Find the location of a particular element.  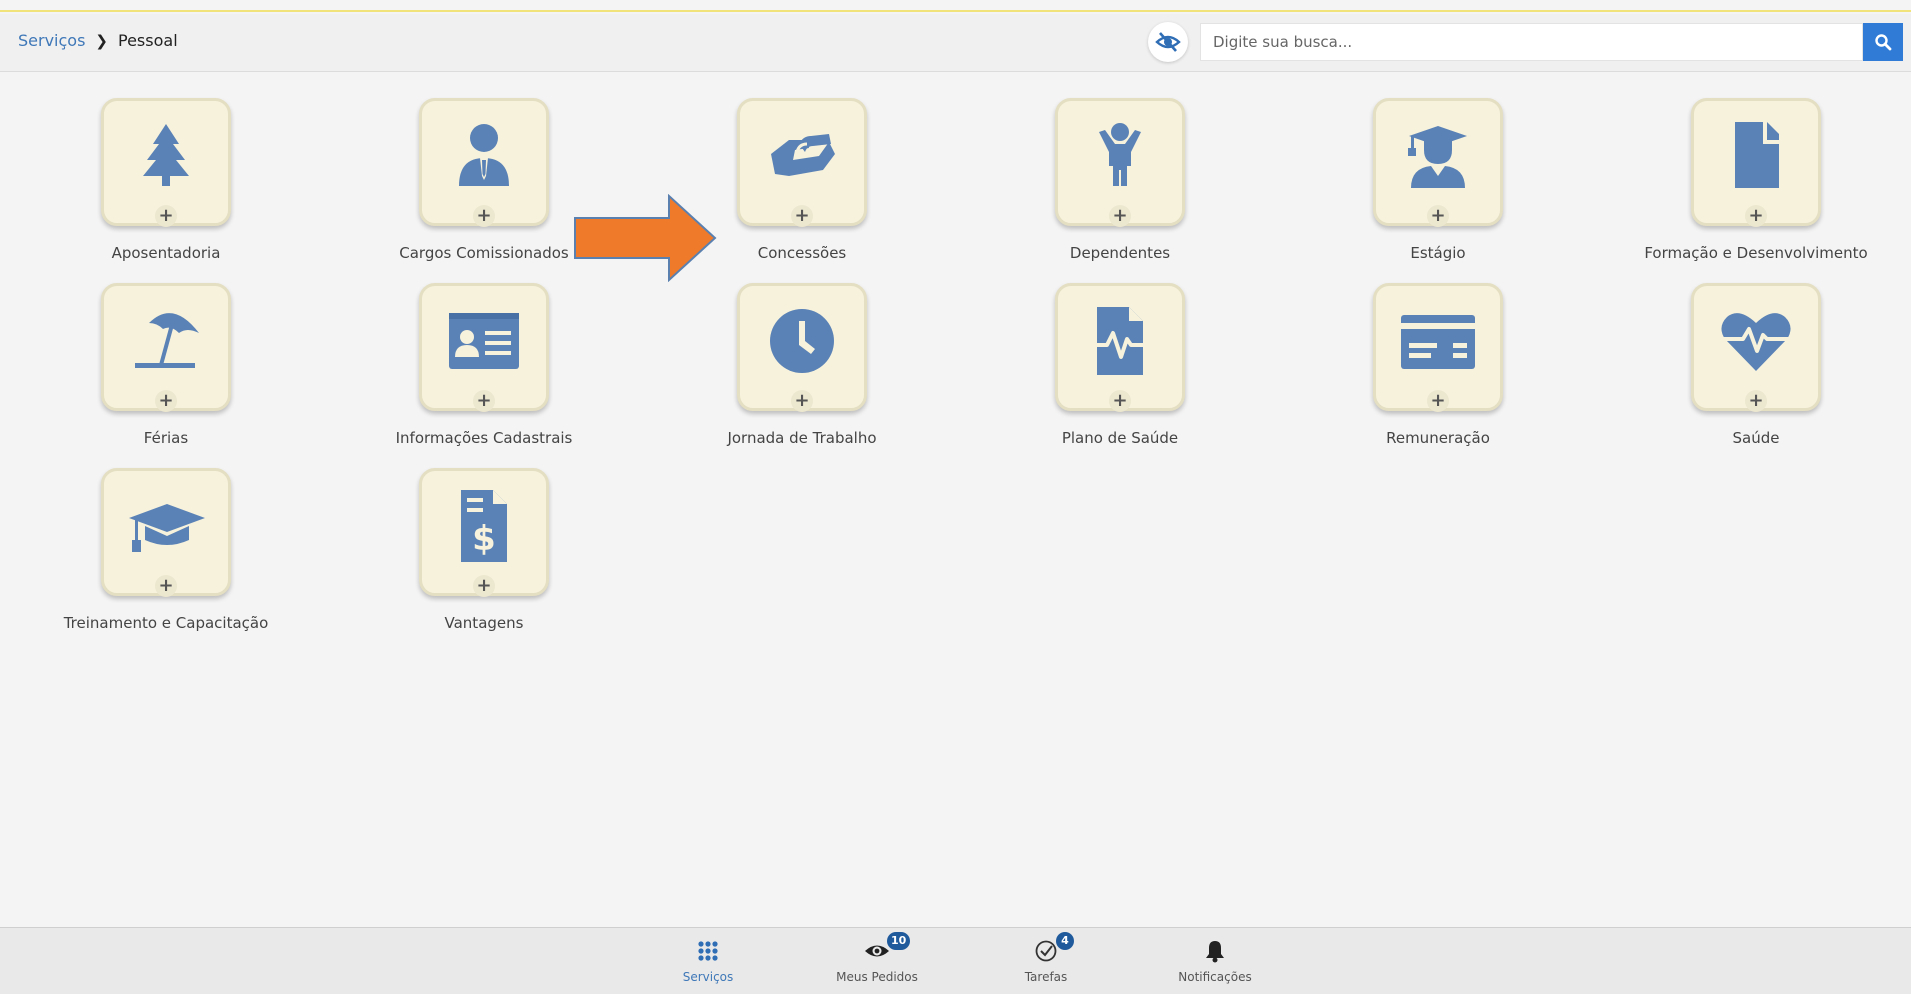

nav-icon-wrap: 4 is located at coordinates (1046, 949).